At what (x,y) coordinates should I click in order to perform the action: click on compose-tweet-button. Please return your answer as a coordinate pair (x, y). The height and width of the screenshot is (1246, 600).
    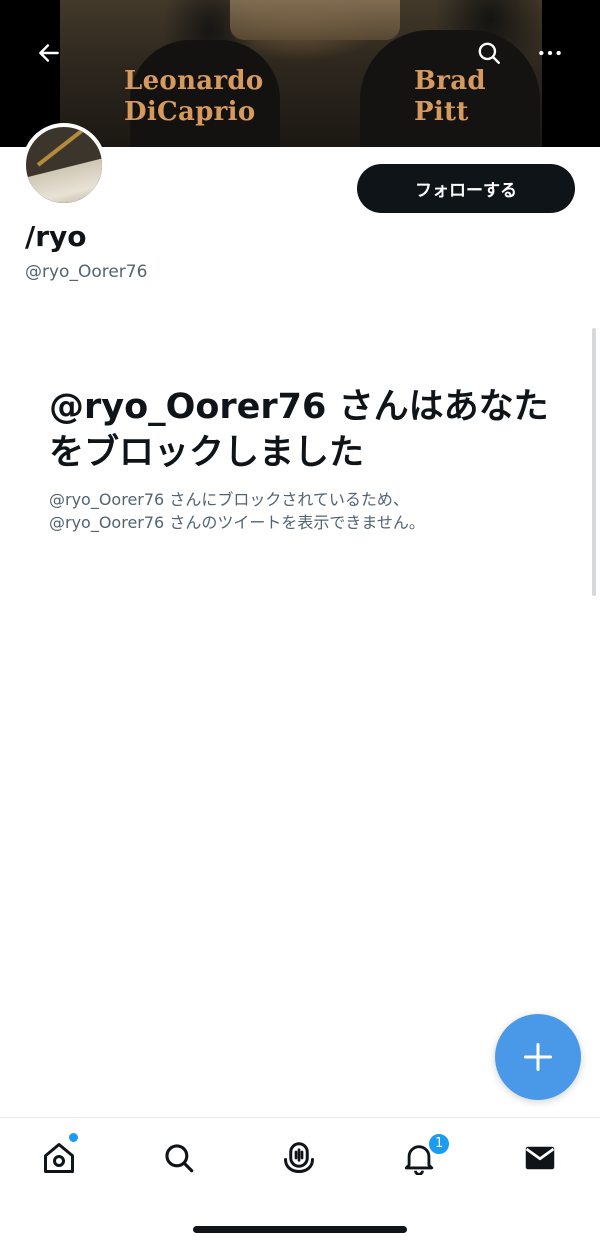
    Looking at the image, I should click on (538, 1057).